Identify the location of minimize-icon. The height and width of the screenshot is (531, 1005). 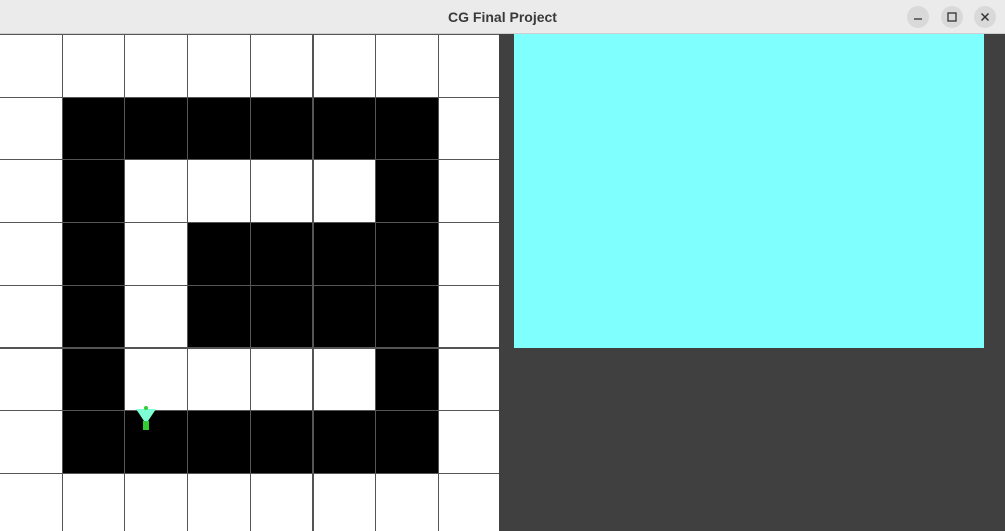
(918, 19).